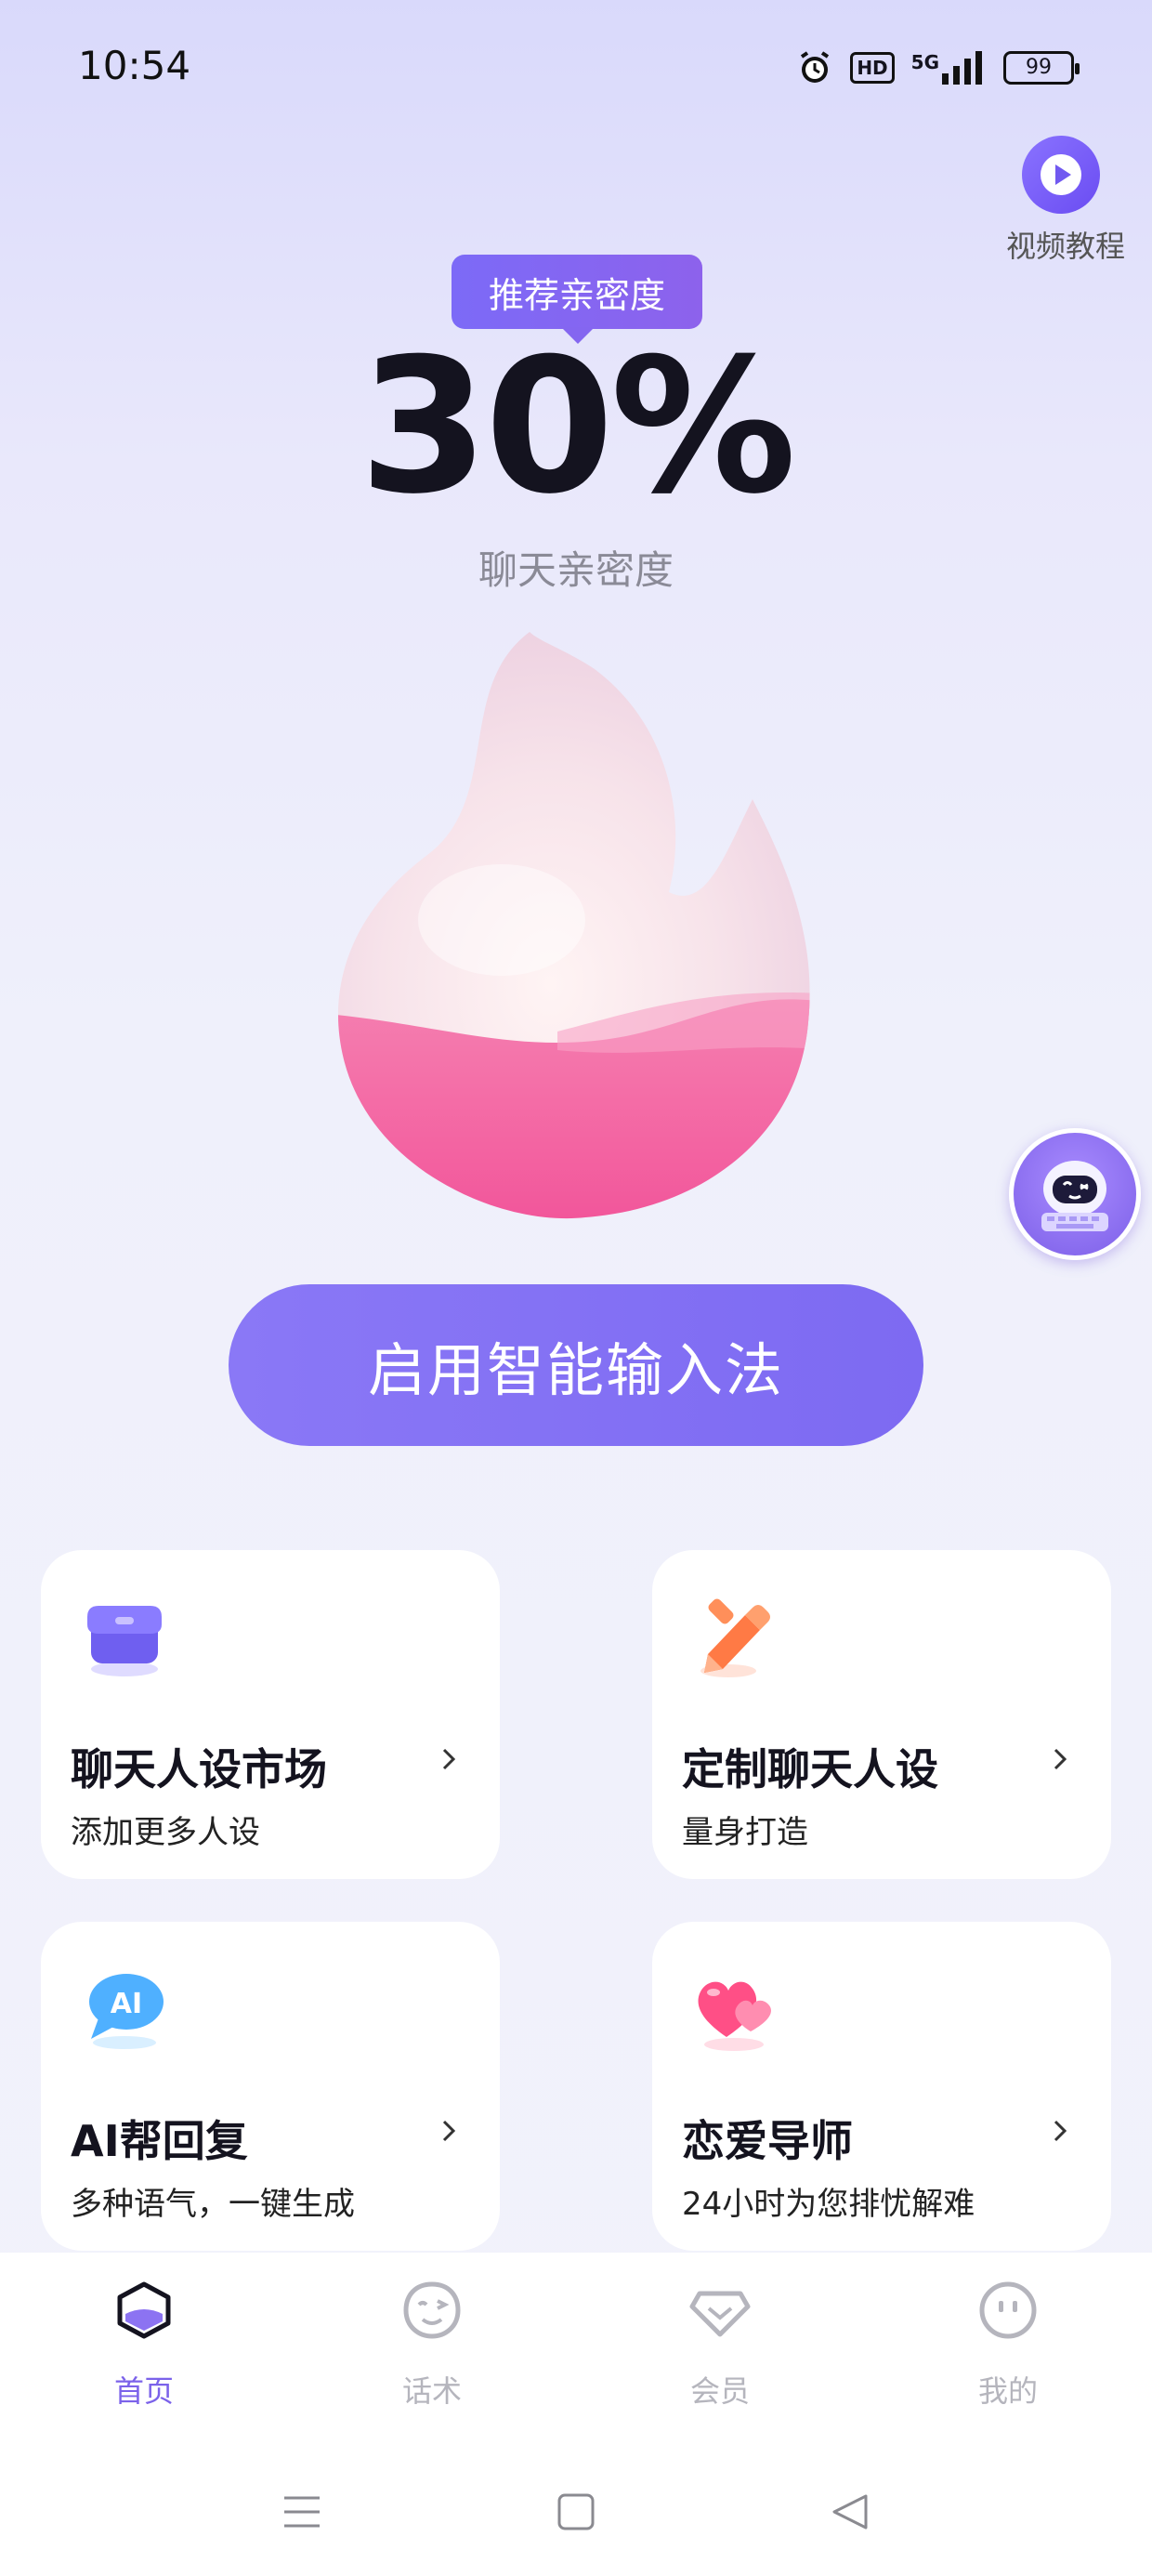  Describe the element at coordinates (143, 2391) in the screenshot. I see `nav-label: 首页` at that location.